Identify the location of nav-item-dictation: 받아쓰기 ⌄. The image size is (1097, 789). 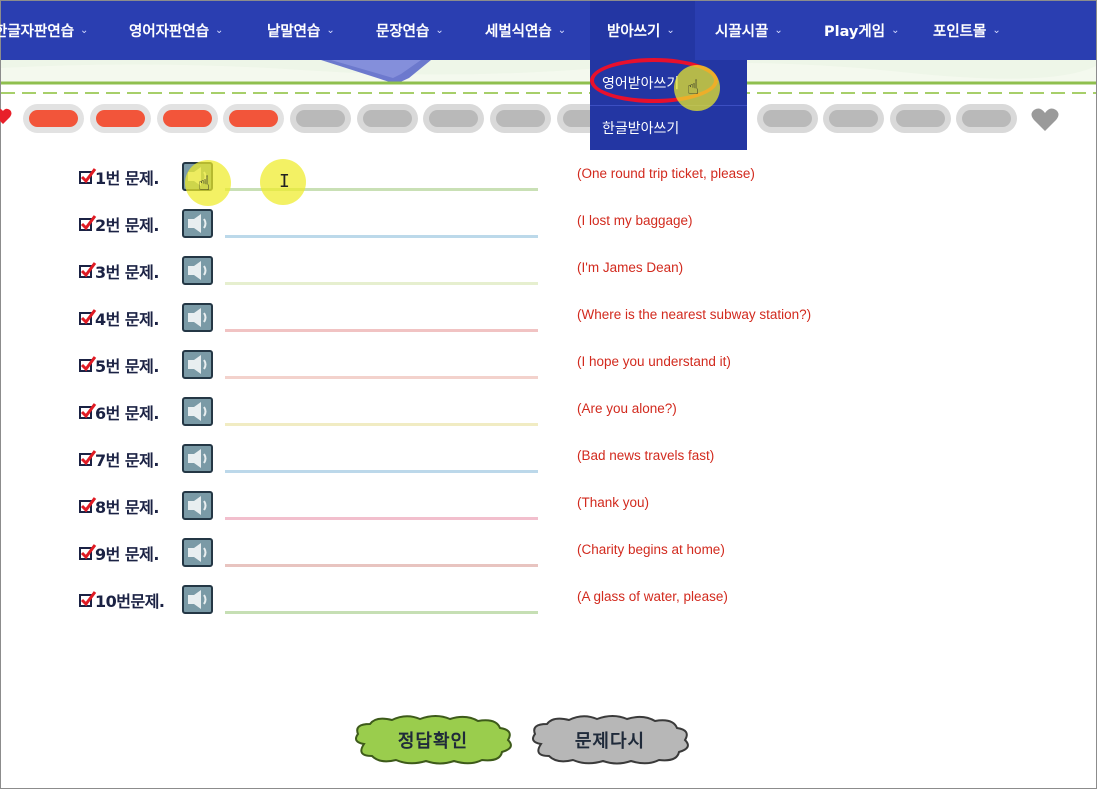
(642, 30).